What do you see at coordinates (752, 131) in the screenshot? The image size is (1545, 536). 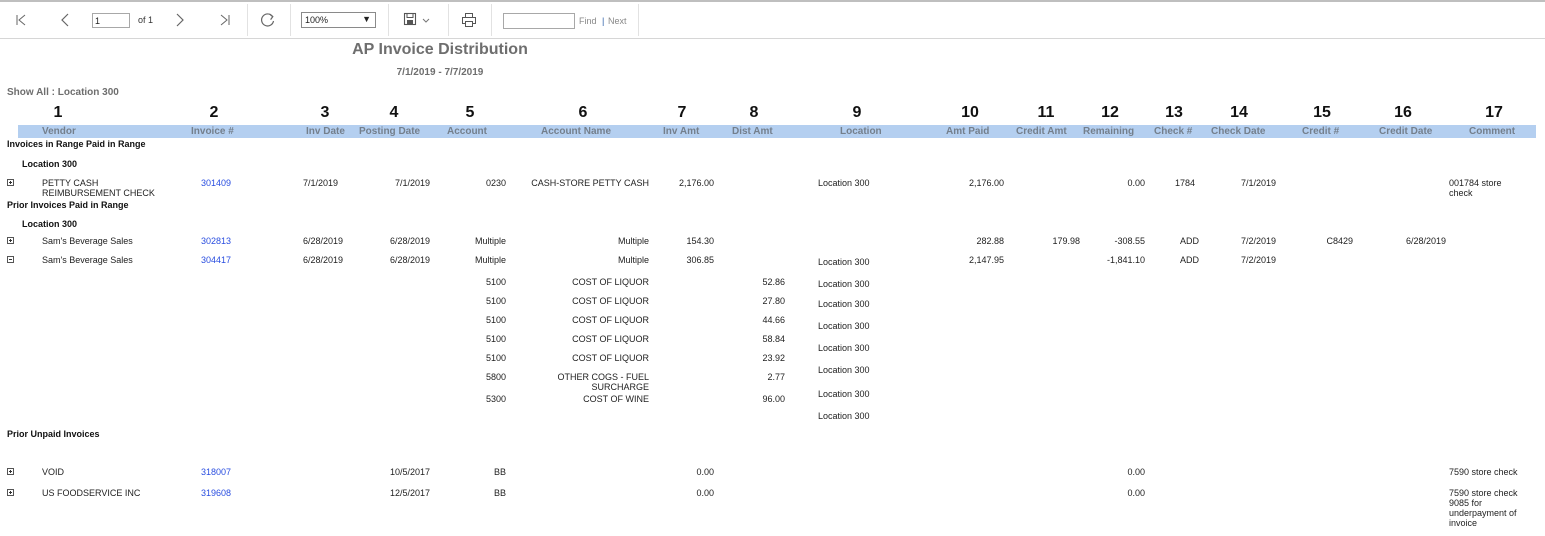 I see `header-dist-amt: Dist Amt` at bounding box center [752, 131].